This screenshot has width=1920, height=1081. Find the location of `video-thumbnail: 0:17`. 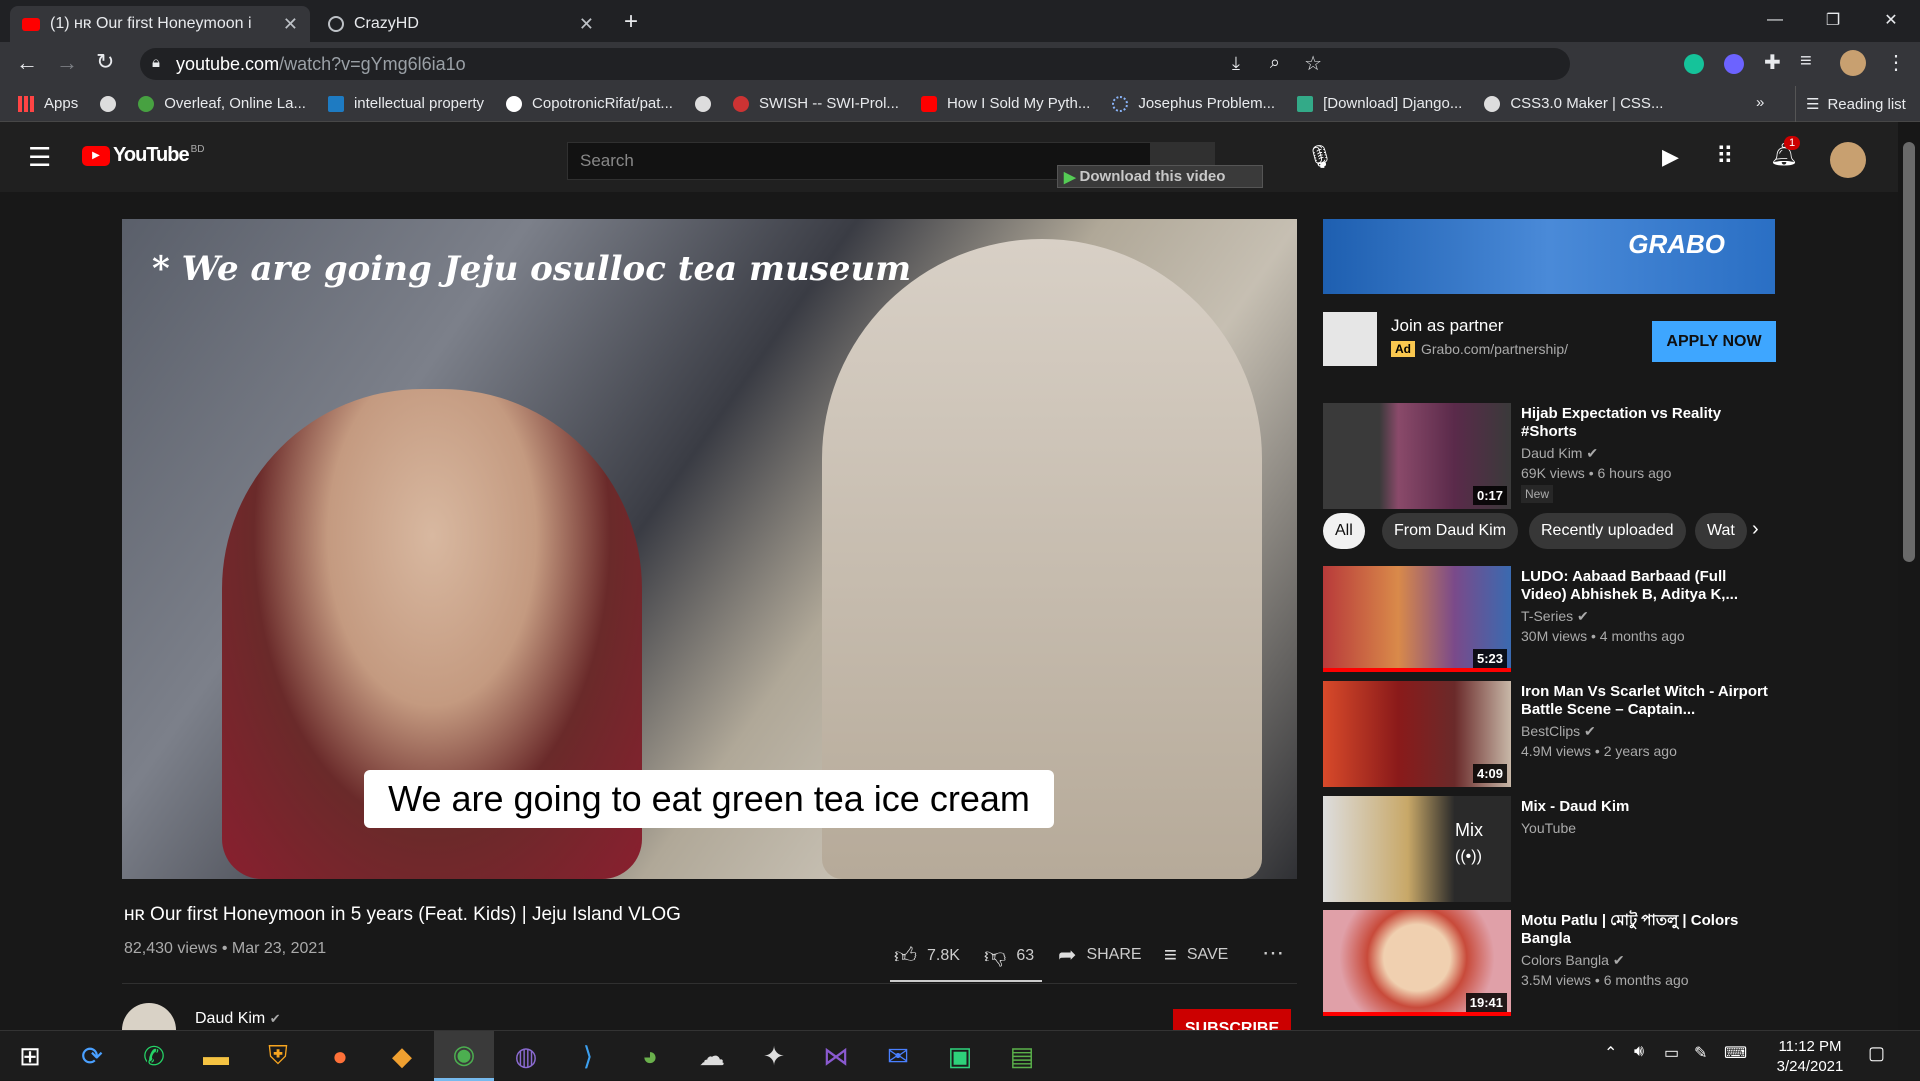

video-thumbnail: 0:17 is located at coordinates (1417, 456).